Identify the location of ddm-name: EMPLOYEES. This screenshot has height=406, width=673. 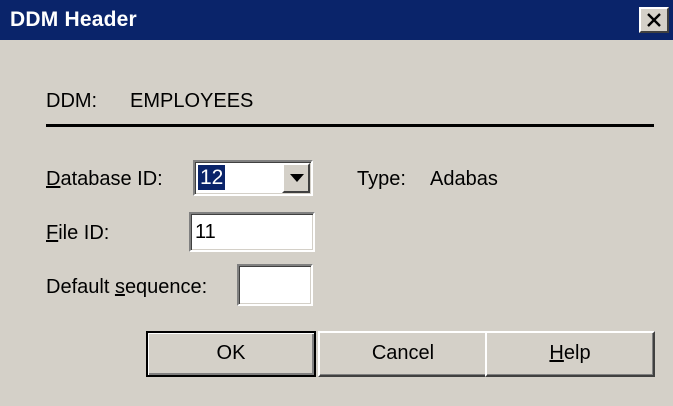
(192, 101).